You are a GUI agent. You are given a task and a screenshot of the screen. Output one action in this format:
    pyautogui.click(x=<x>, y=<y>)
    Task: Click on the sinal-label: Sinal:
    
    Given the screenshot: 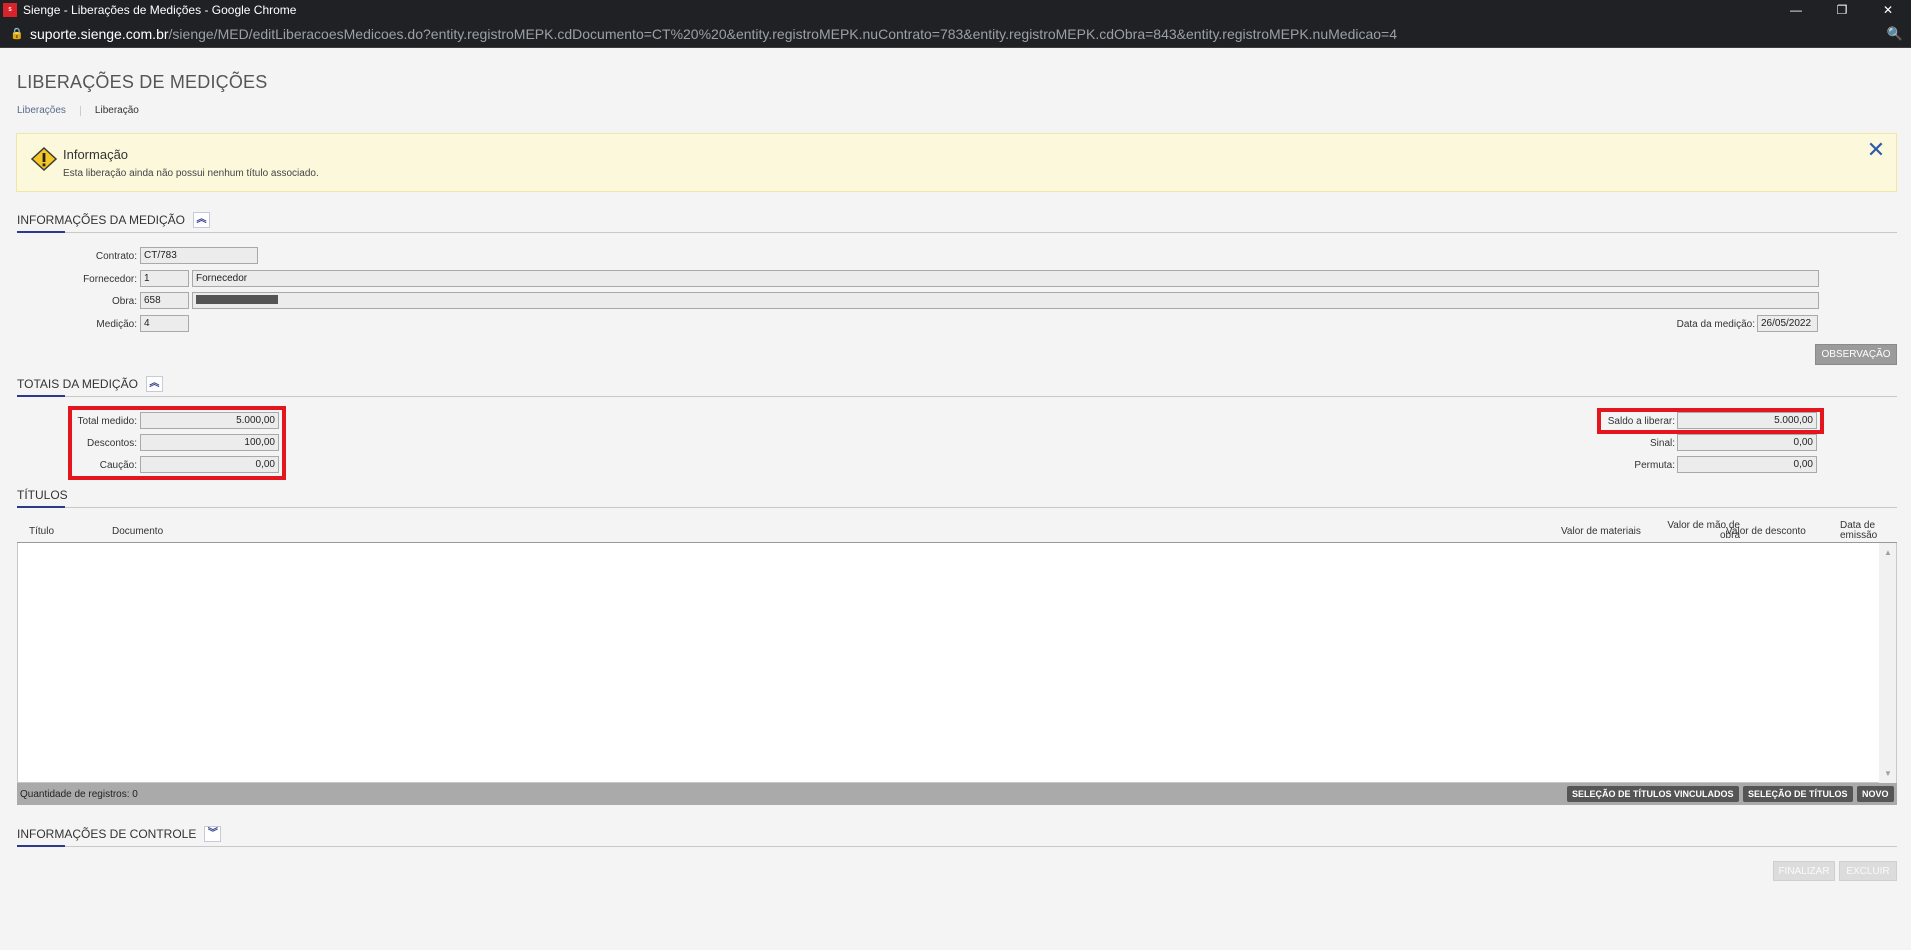 What is the action you would take?
    pyautogui.click(x=1662, y=443)
    